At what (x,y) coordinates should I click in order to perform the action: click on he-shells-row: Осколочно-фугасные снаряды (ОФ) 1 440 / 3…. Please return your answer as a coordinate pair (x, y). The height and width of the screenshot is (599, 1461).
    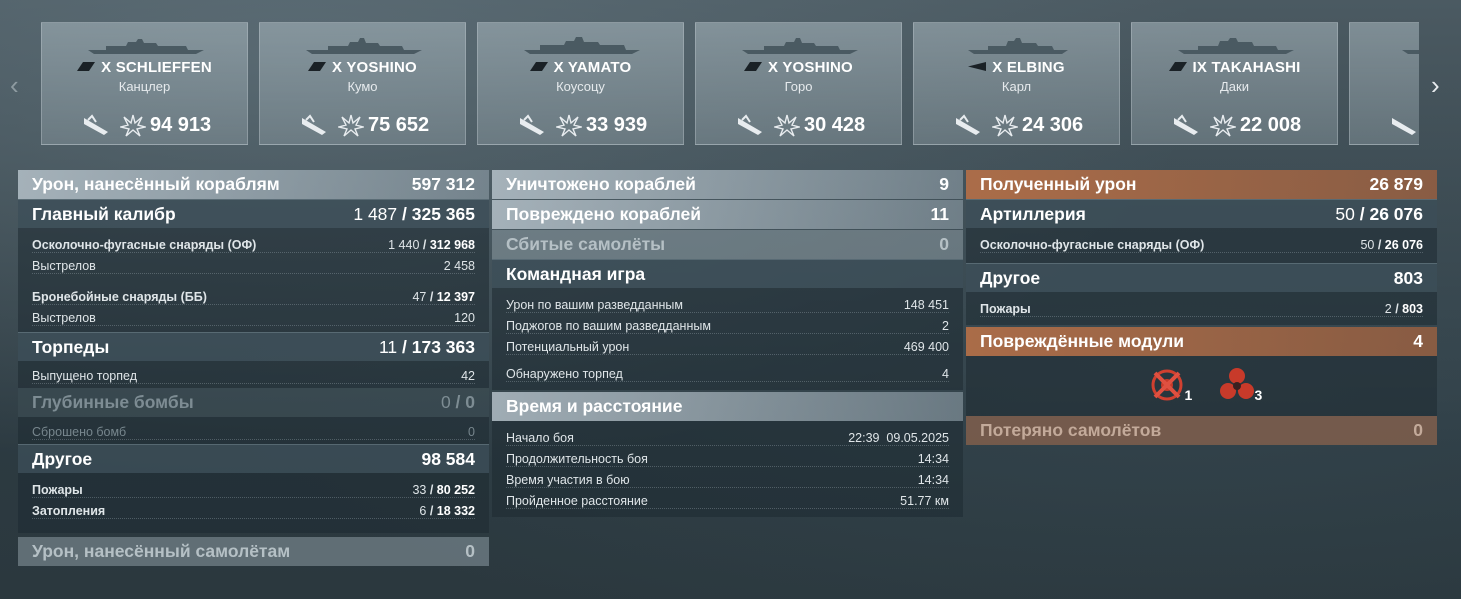
    Looking at the image, I should click on (253, 242).